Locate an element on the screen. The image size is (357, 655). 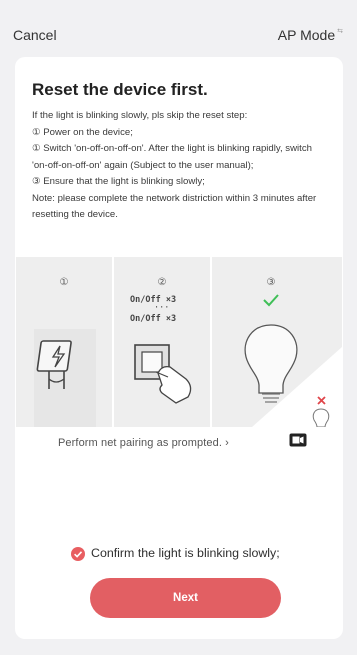
power-plug-icon is located at coordinates (65, 378).